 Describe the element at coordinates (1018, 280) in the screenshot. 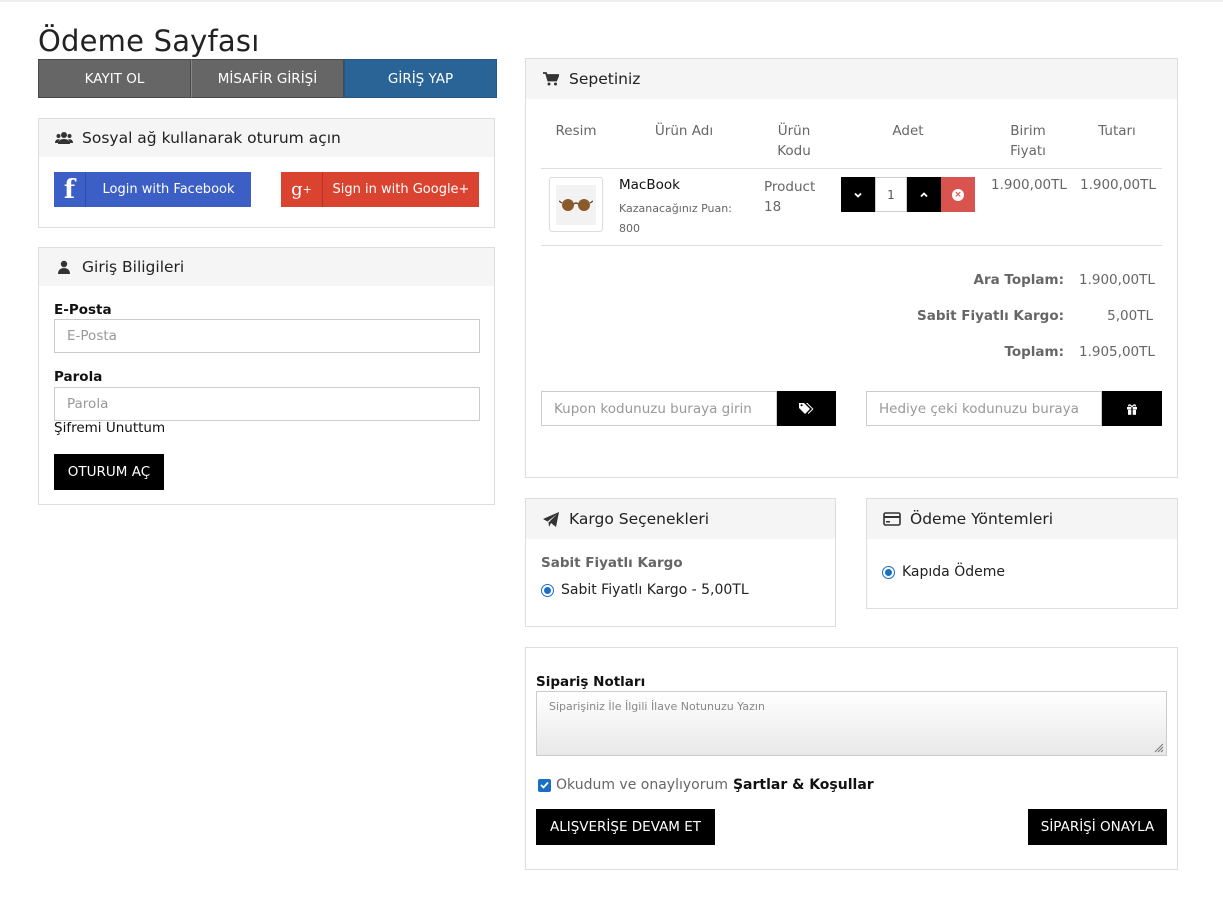

I see `subtotal-label: Ara Toplam:` at that location.